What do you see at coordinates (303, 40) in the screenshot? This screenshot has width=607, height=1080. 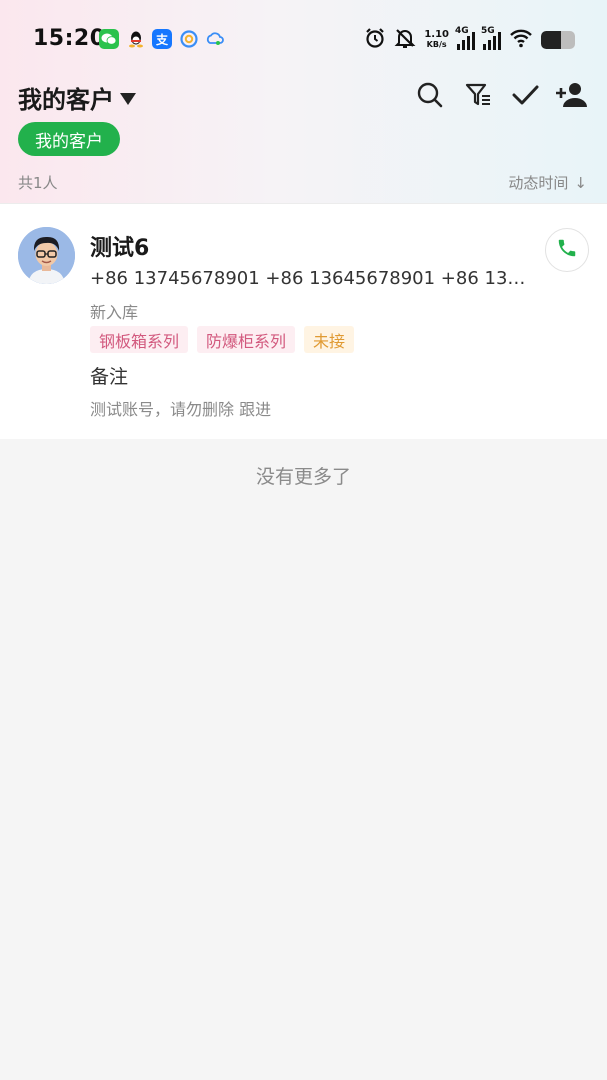 I see `status-bar: 15:20 支 1.10 KB/s 4G 5G` at bounding box center [303, 40].